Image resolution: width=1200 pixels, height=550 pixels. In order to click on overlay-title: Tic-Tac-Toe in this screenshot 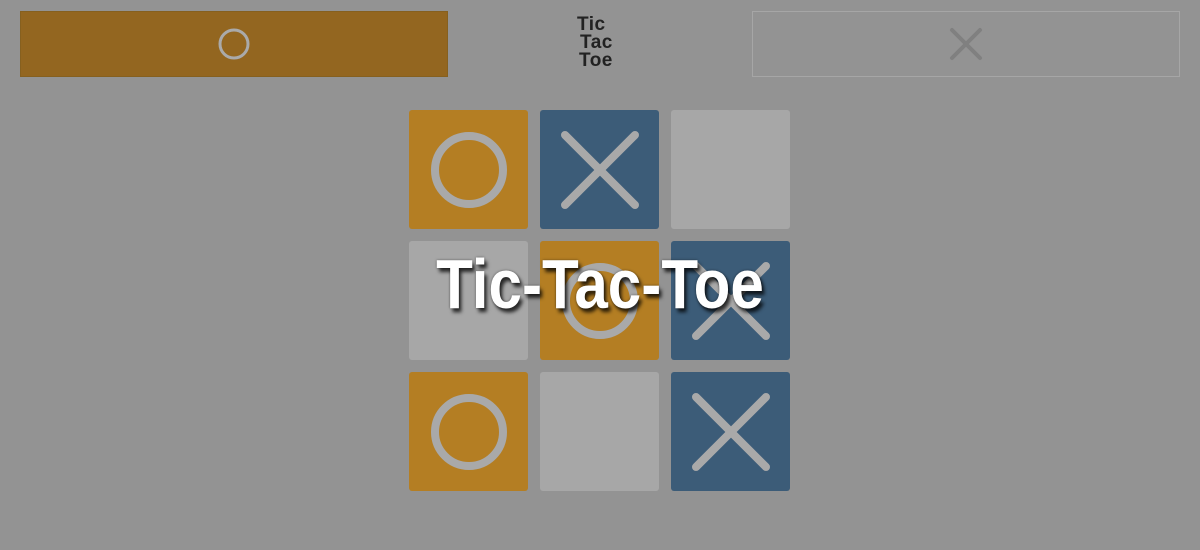, I will do `click(600, 284)`.